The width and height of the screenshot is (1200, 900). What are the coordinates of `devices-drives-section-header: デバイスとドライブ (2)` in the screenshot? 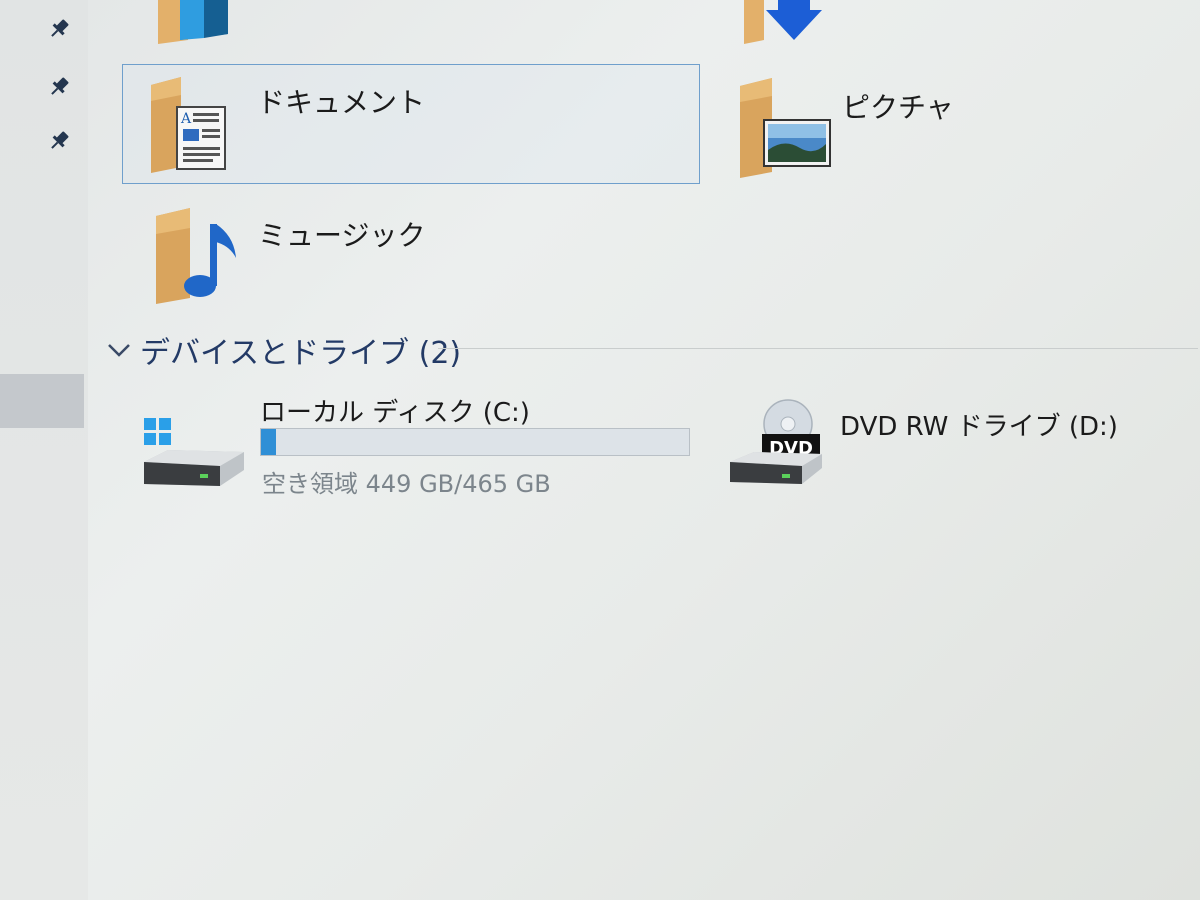 It's located at (283, 350).